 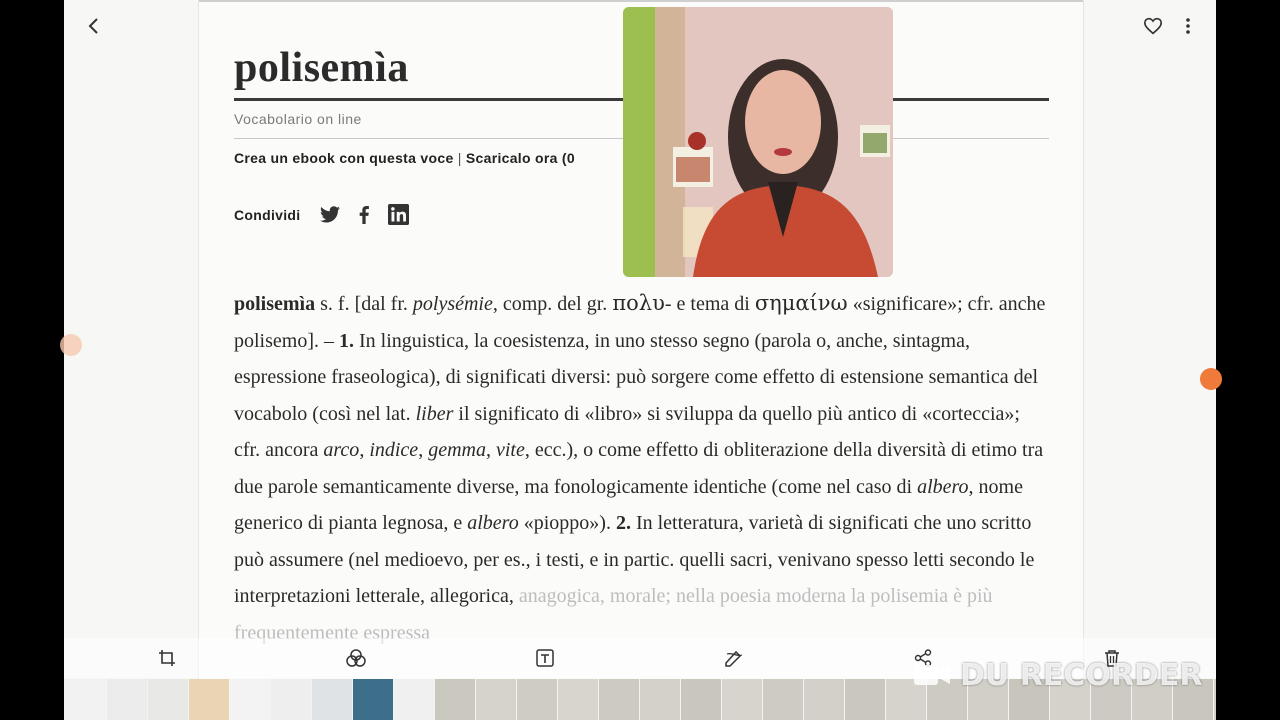 I want to click on headword: polisemìa, so click(x=275, y=304).